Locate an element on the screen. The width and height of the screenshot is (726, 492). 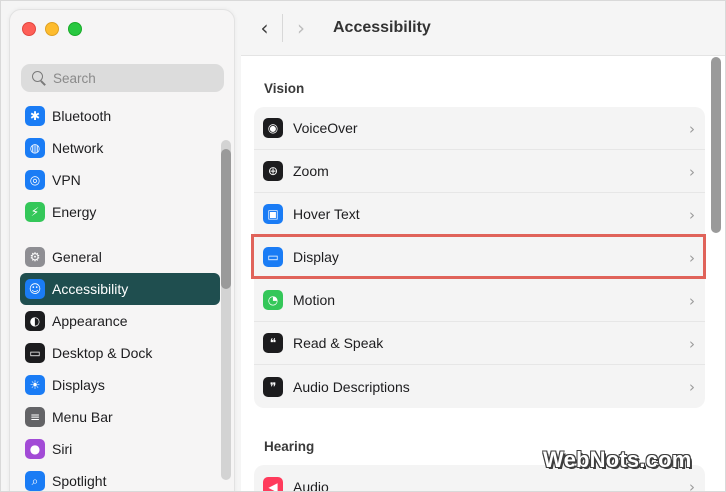
sidebar-item-label: Bluetooth is located at coordinates (82, 116).